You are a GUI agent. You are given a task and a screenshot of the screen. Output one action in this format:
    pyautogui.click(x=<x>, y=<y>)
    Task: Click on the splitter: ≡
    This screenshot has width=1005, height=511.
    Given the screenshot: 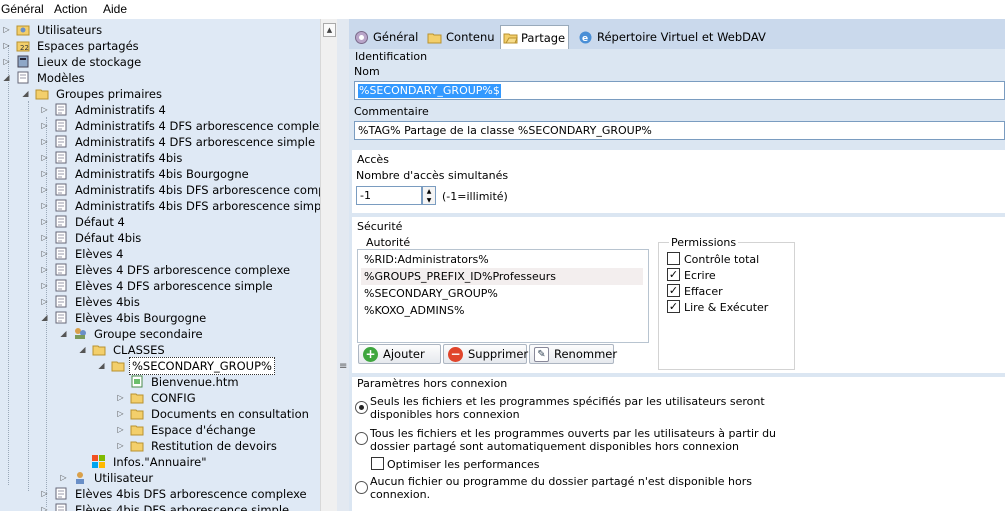 What is the action you would take?
    pyautogui.click(x=343, y=265)
    